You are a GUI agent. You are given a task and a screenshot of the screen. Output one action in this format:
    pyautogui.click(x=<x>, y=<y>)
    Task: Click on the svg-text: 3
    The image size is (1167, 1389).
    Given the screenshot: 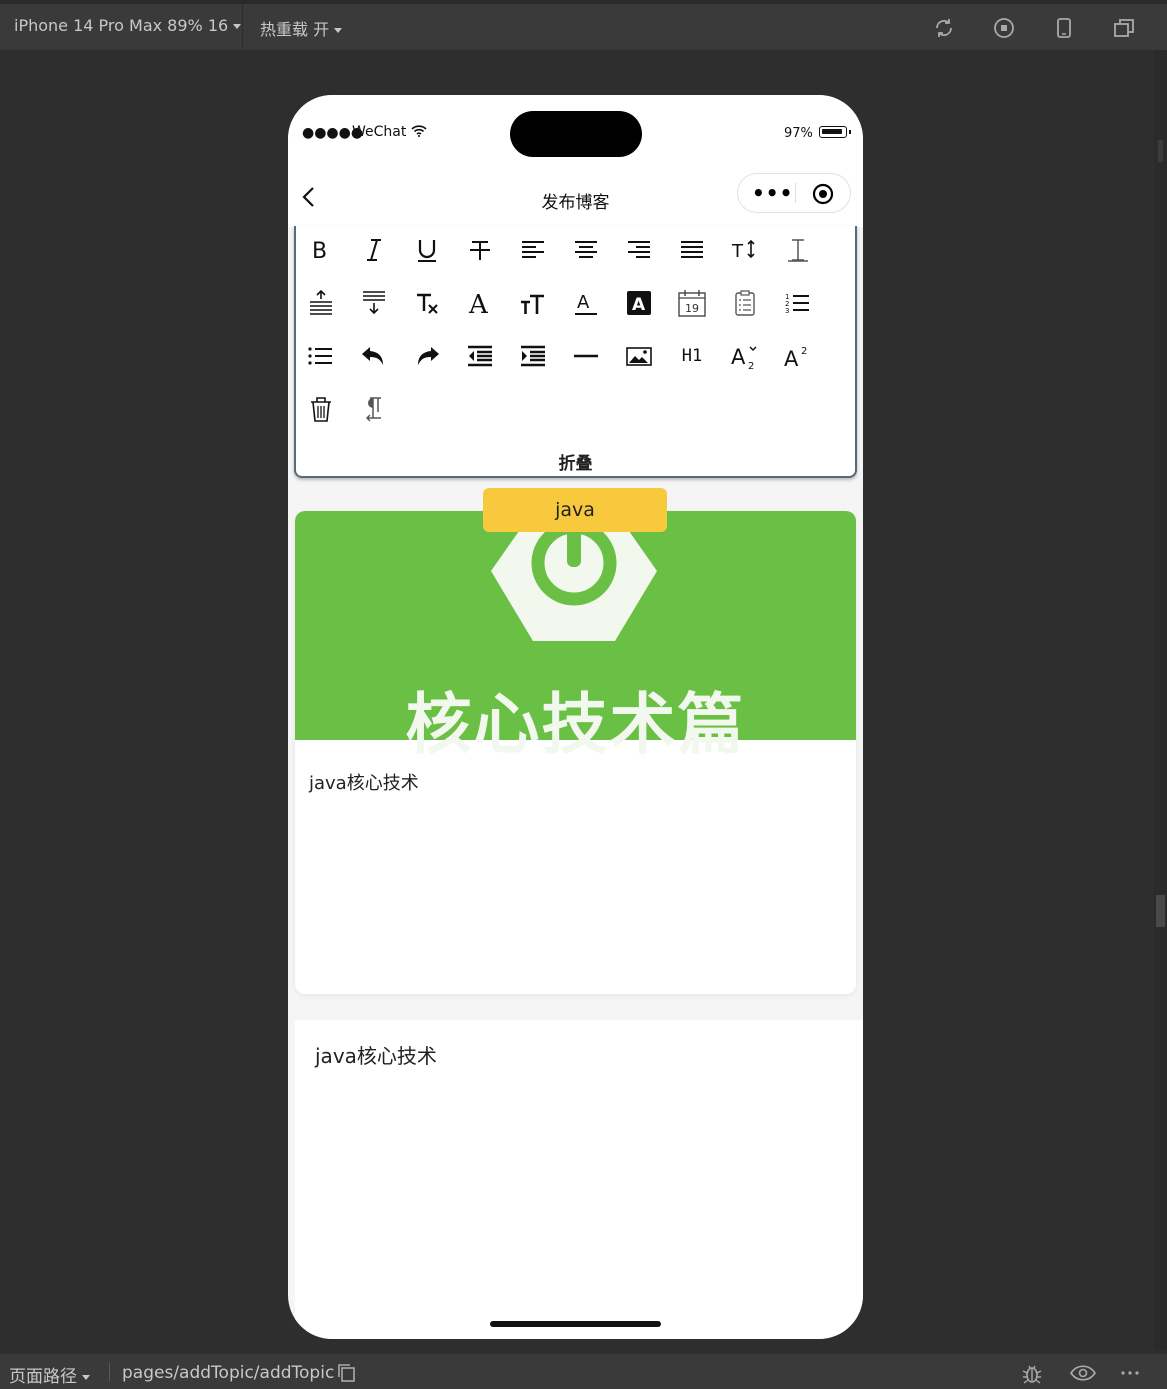 What is the action you would take?
    pyautogui.click(x=787, y=311)
    